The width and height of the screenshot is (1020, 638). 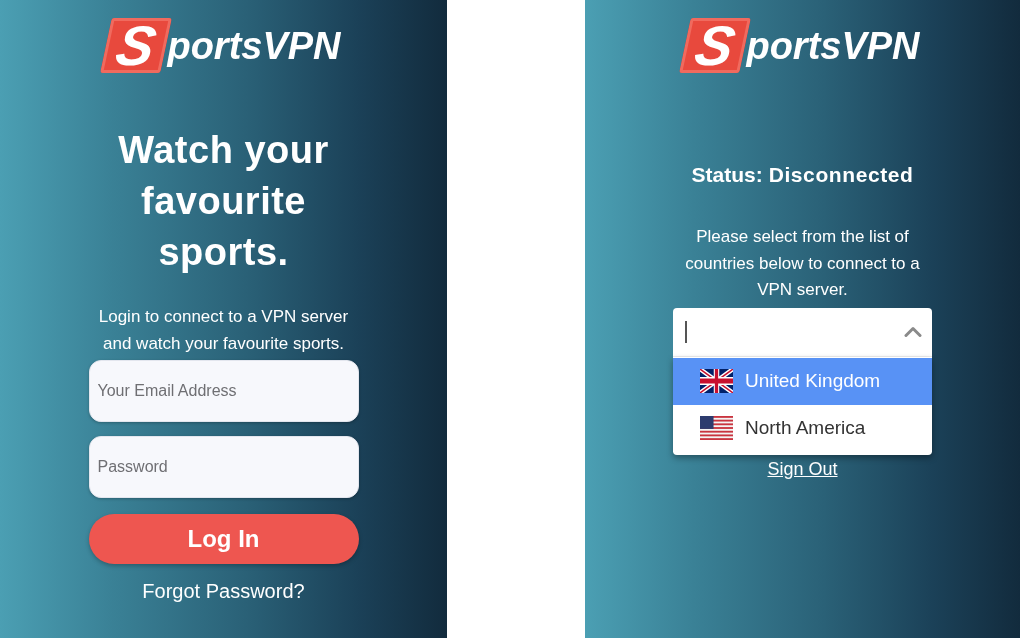 What do you see at coordinates (716, 428) in the screenshot?
I see `stars-and-stripes-flag-icon` at bounding box center [716, 428].